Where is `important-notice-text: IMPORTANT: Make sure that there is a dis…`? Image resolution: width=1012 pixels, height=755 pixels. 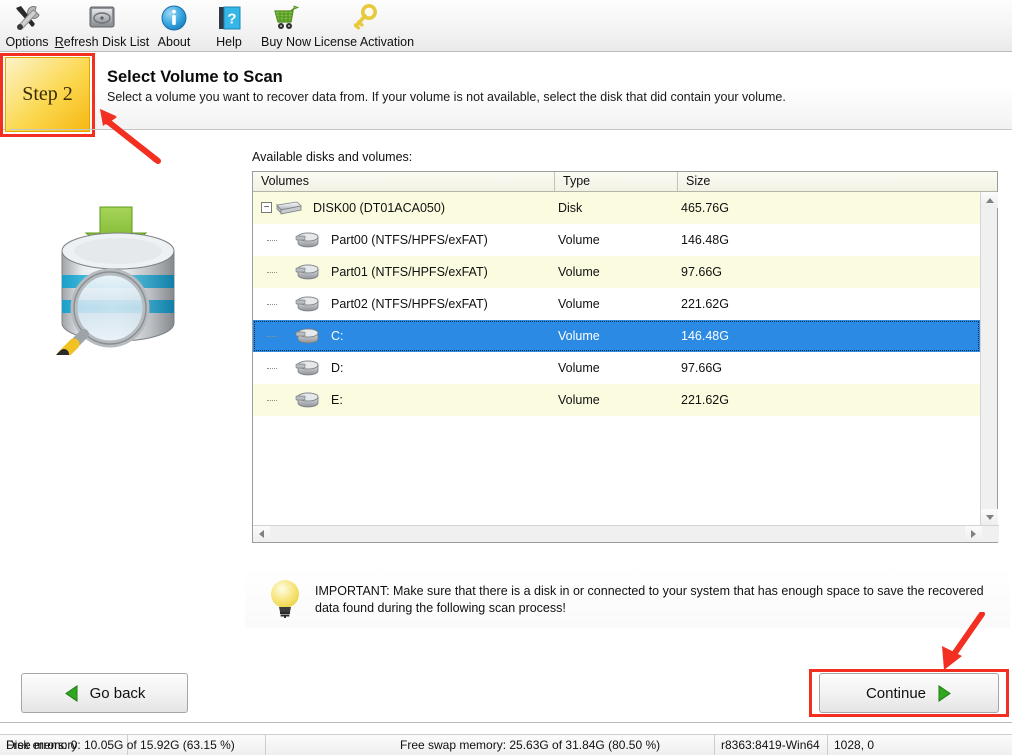 important-notice-text: IMPORTANT: Make sure that there is a dis… is located at coordinates (649, 599).